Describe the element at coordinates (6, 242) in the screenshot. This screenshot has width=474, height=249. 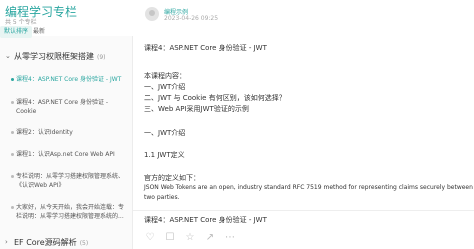
I see `chevron-right-icon: ›` at that location.